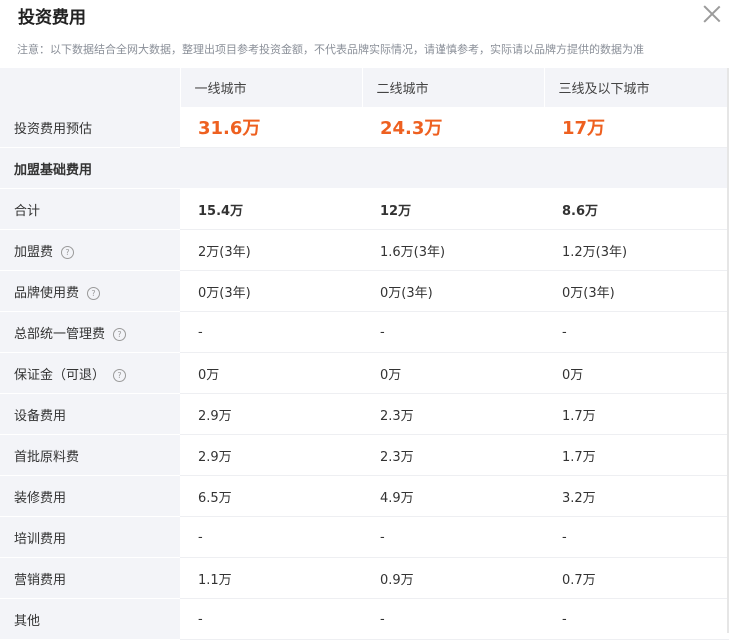  What do you see at coordinates (270, 87) in the screenshot?
I see `column-header-tier1: 一线城市` at bounding box center [270, 87].